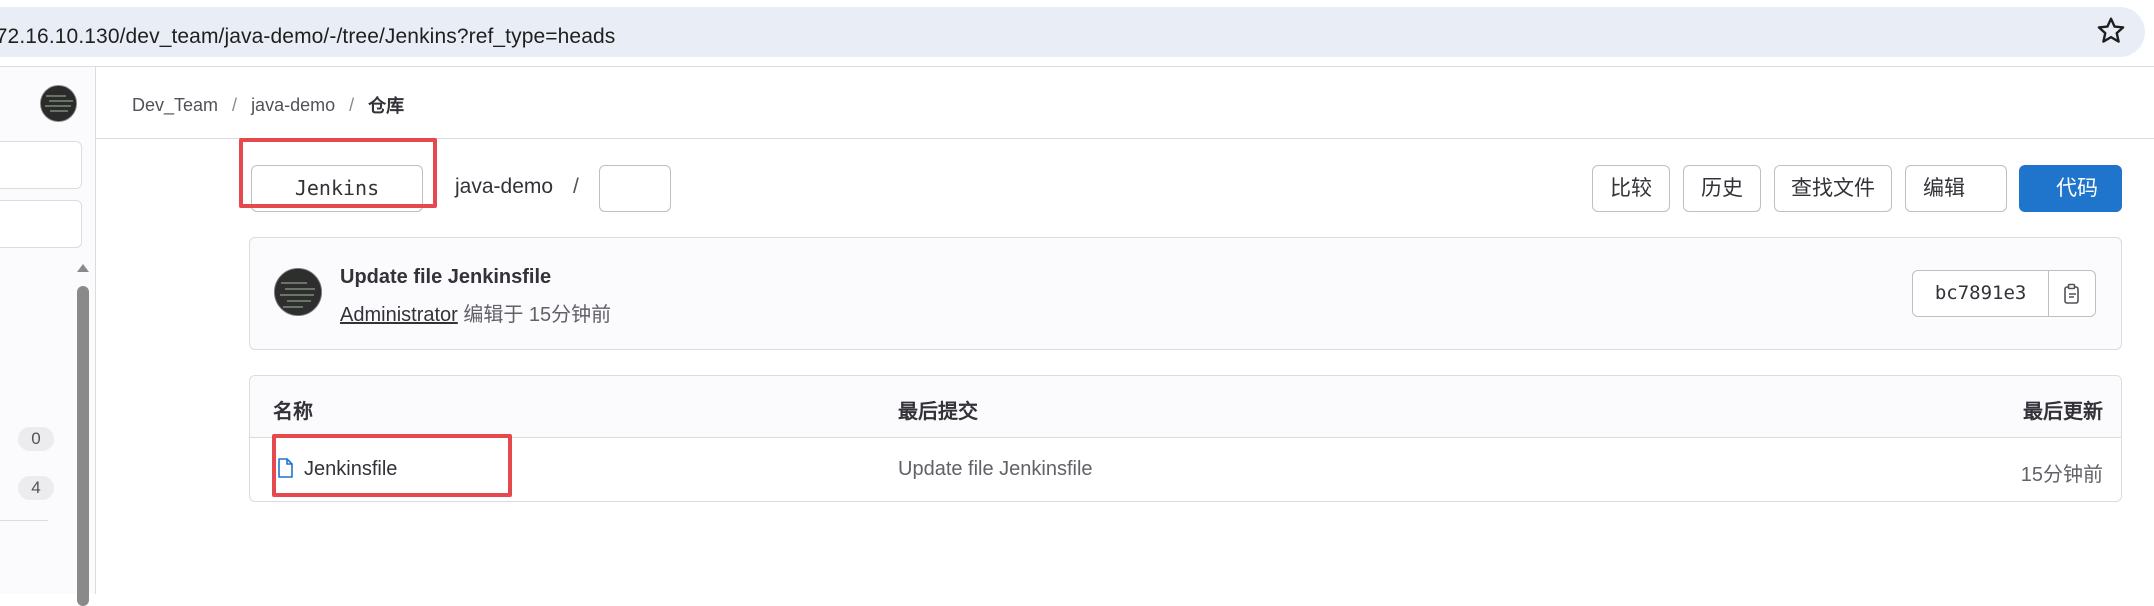 This screenshot has width=2154, height=606. What do you see at coordinates (1722, 188) in the screenshot?
I see `history-button: 历史` at bounding box center [1722, 188].